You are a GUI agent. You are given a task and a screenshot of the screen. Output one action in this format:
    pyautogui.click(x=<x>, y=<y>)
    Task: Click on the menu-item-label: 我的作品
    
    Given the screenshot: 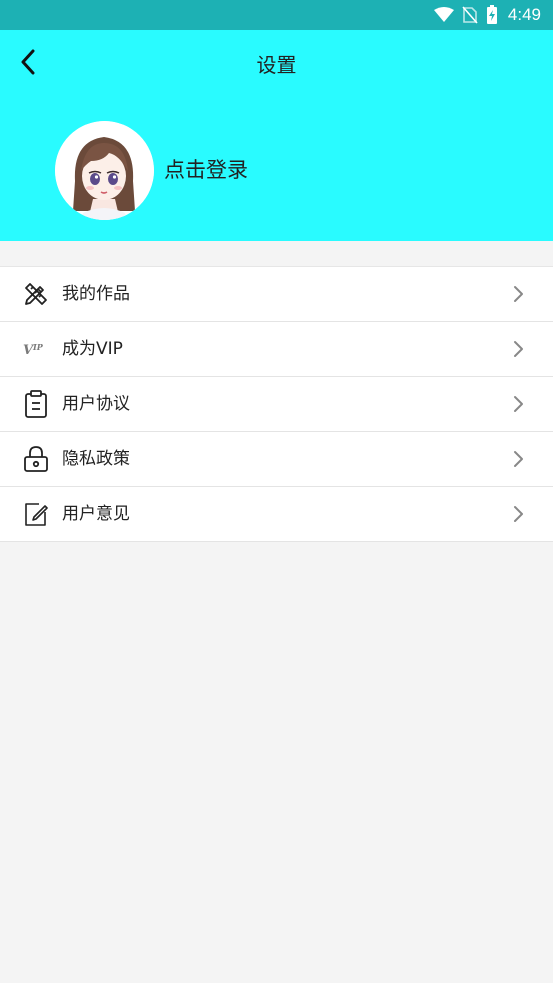 What is the action you would take?
    pyautogui.click(x=96, y=294)
    